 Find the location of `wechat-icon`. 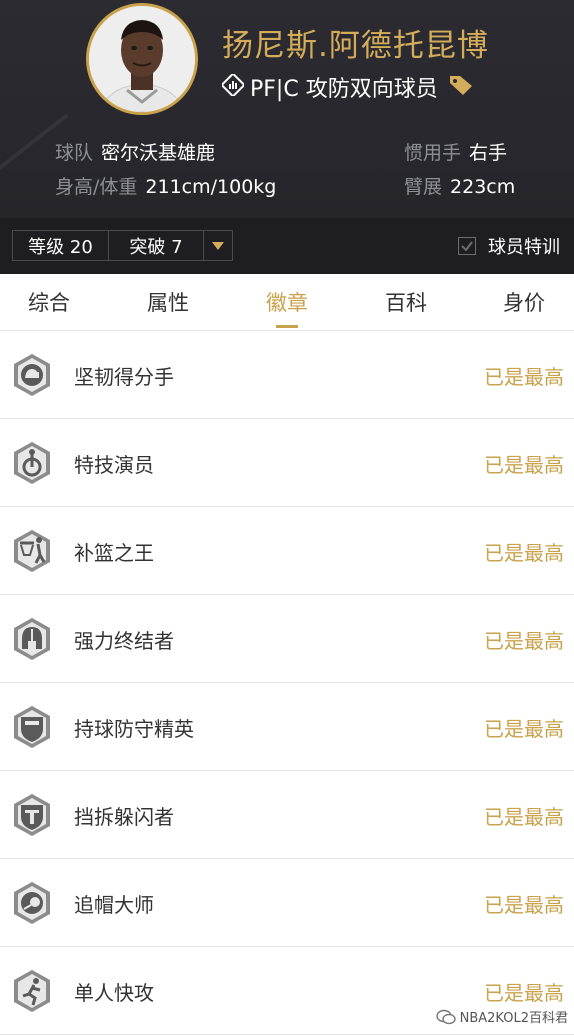

wechat-icon is located at coordinates (445, 1016).